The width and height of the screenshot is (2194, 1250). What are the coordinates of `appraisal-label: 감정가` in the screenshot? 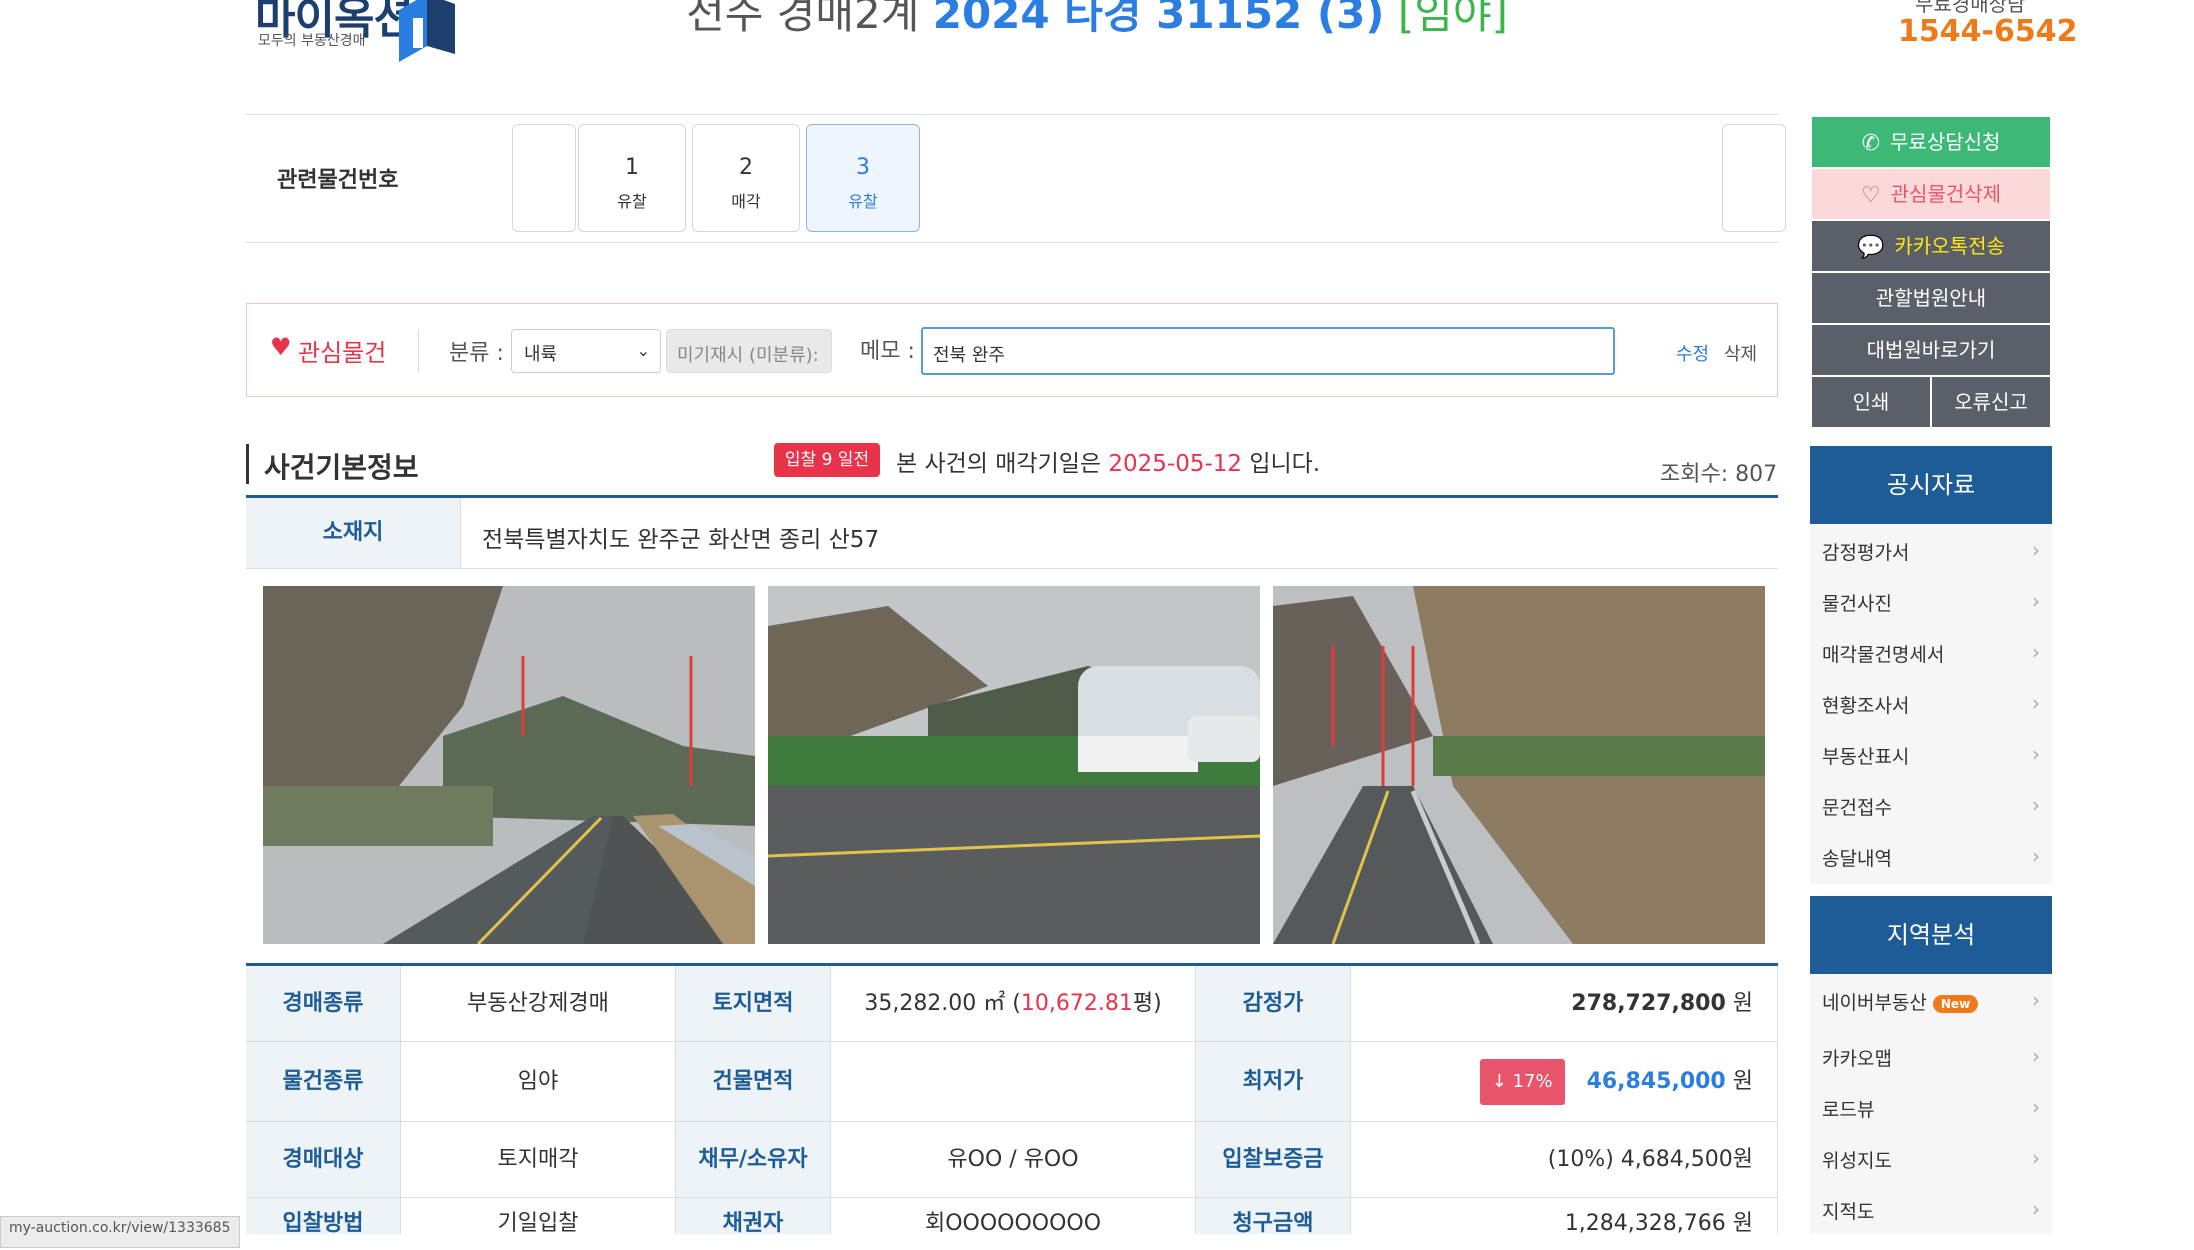 It's located at (1273, 1004).